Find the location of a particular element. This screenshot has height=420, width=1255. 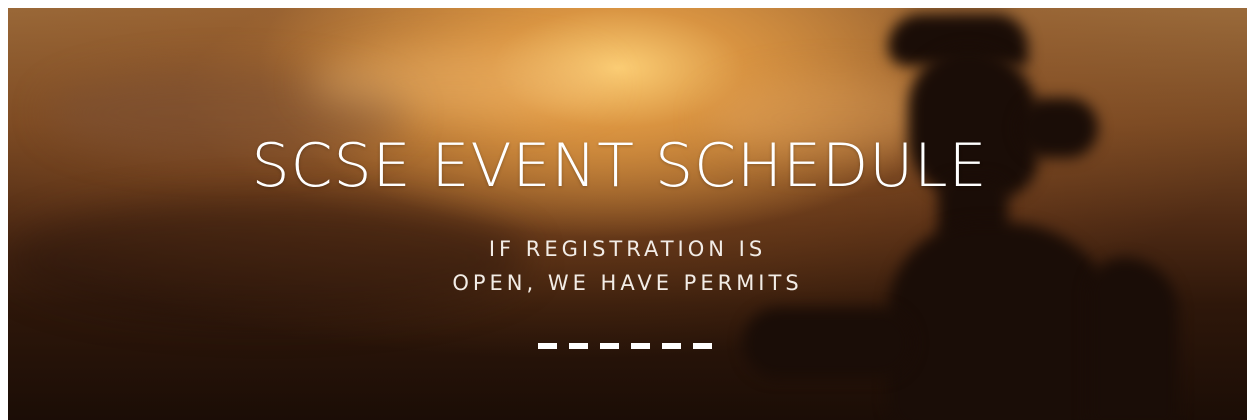

page-title: SCSE EVENT SCHEDULE is located at coordinates (619, 166).